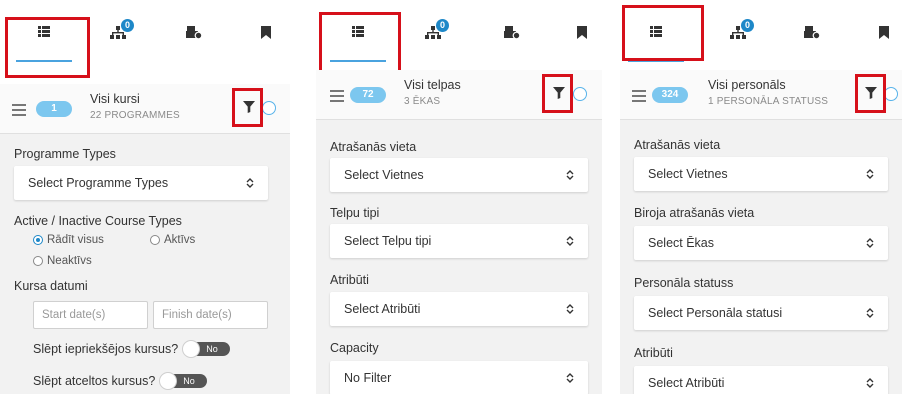  What do you see at coordinates (432, 85) in the screenshot?
I see `panel-title: Visi telpas` at bounding box center [432, 85].